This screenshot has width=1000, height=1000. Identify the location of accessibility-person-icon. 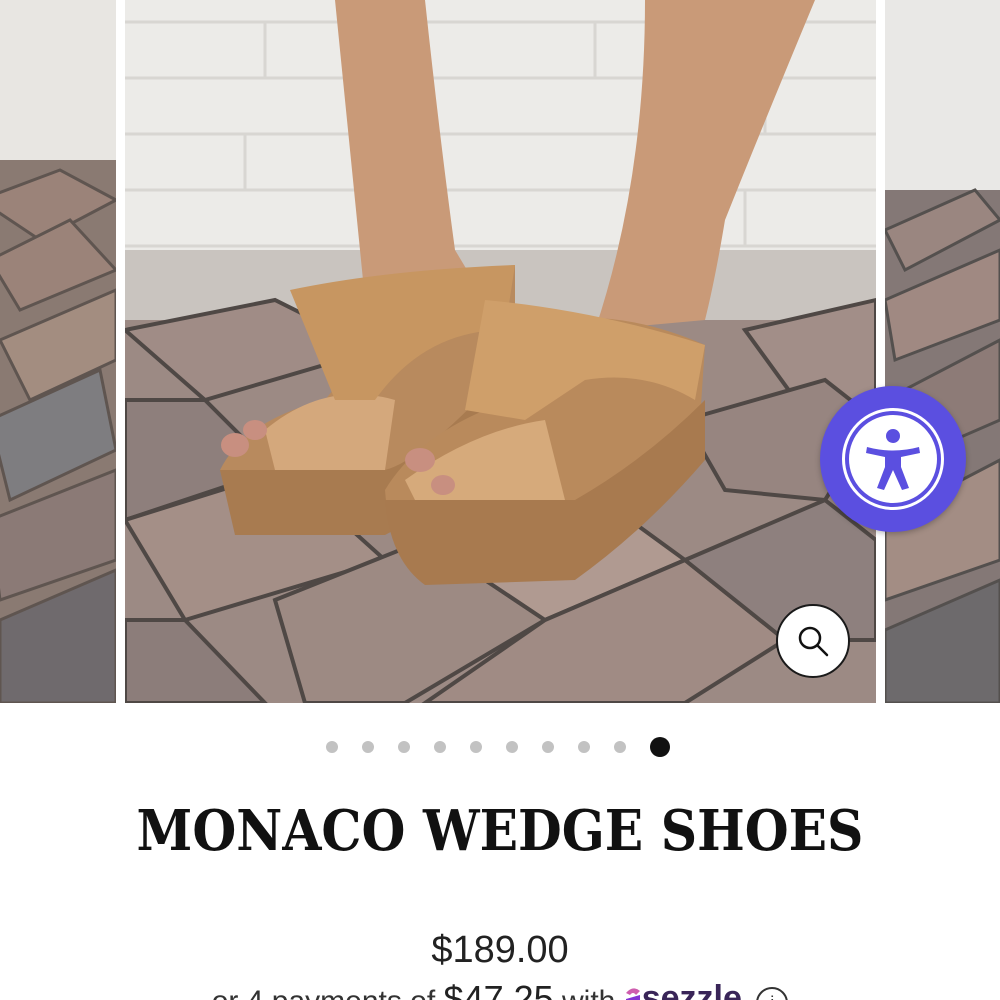
(893, 459).